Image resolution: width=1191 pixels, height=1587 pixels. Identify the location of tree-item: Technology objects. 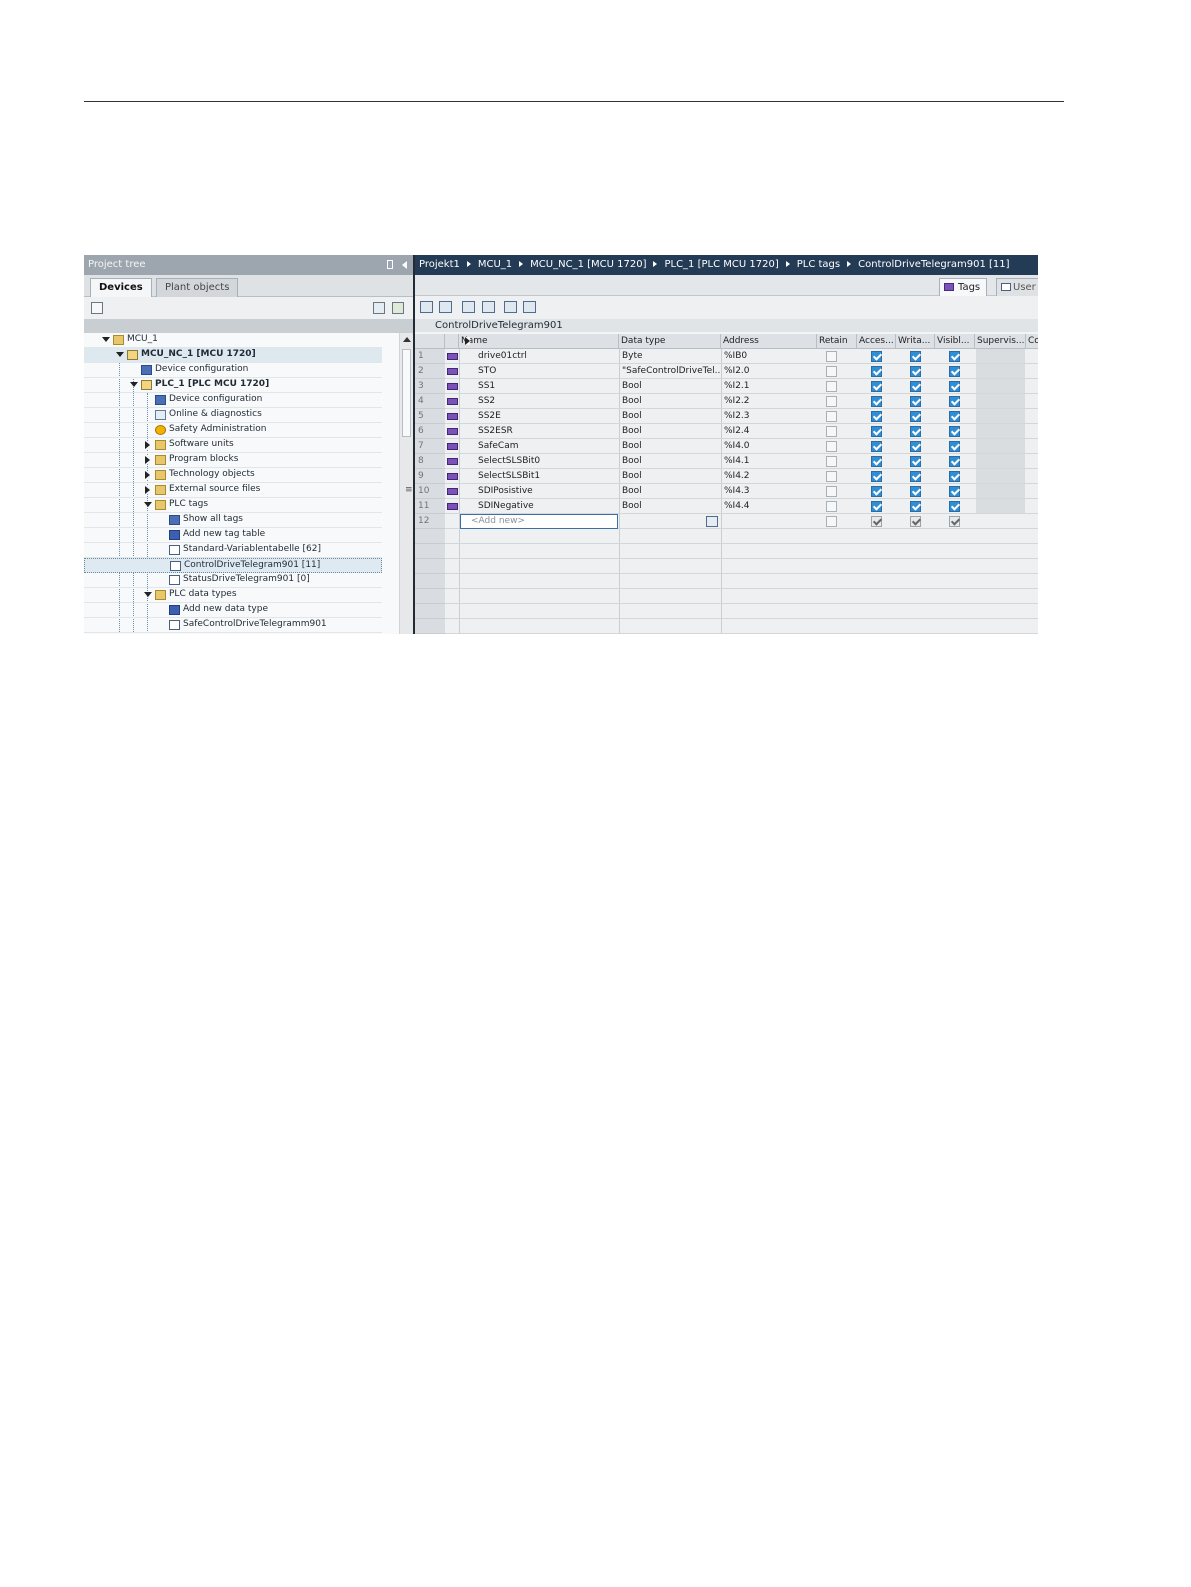
(233, 475).